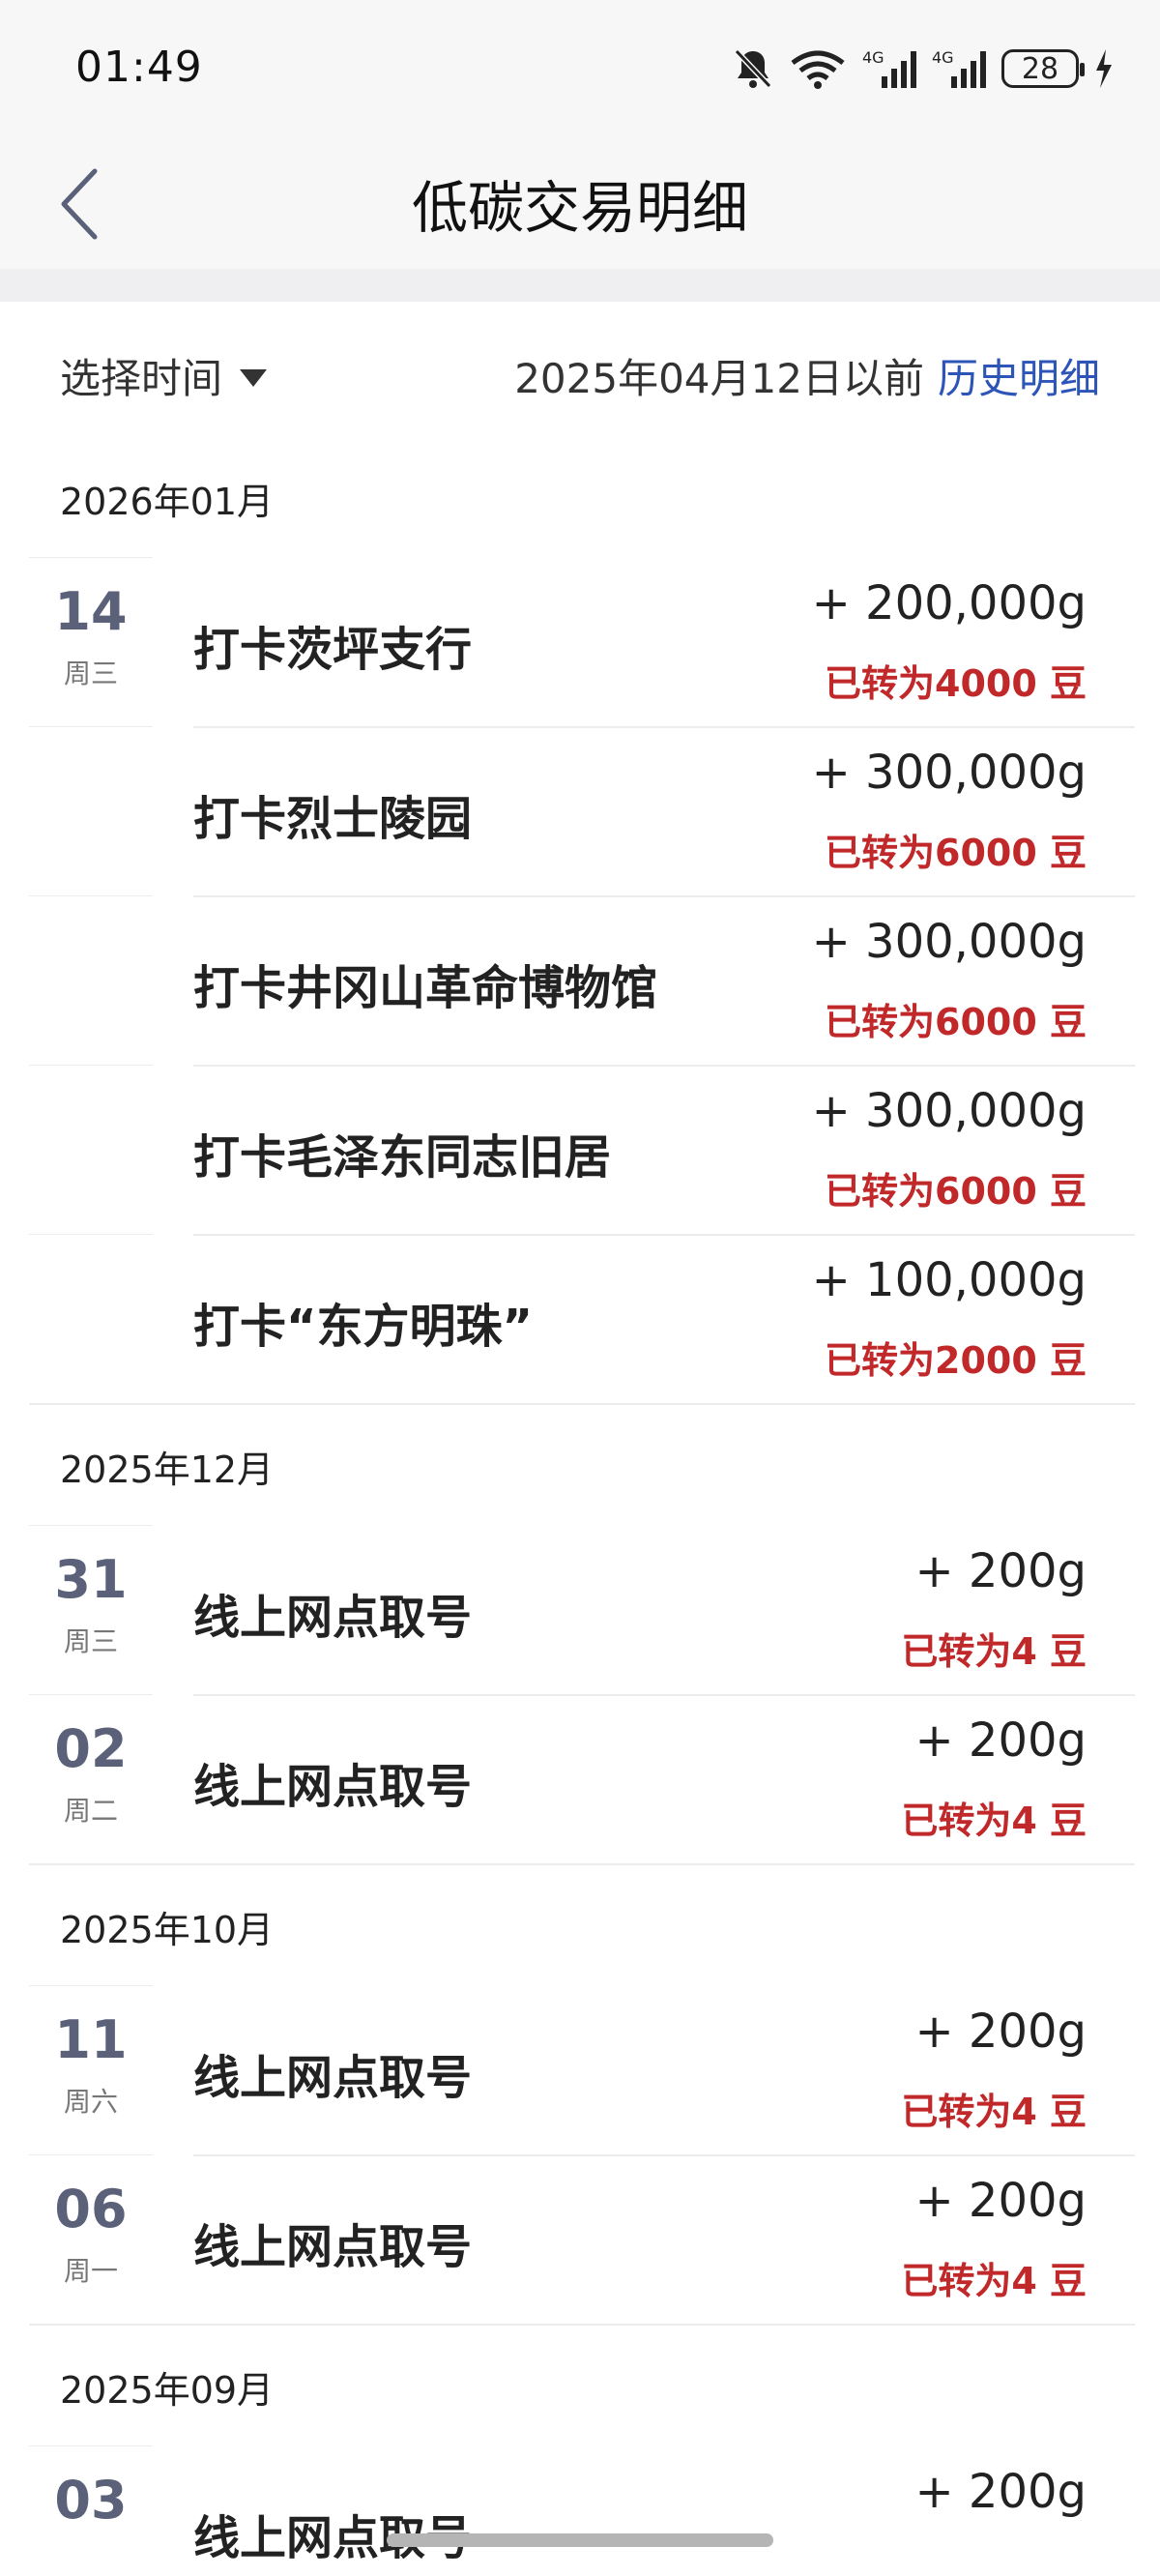 This screenshot has width=1160, height=2576. I want to click on transaction-row: 14 周三 打卡茨坪支行 + 200,000g 已转为4000 豆, so click(580, 642).